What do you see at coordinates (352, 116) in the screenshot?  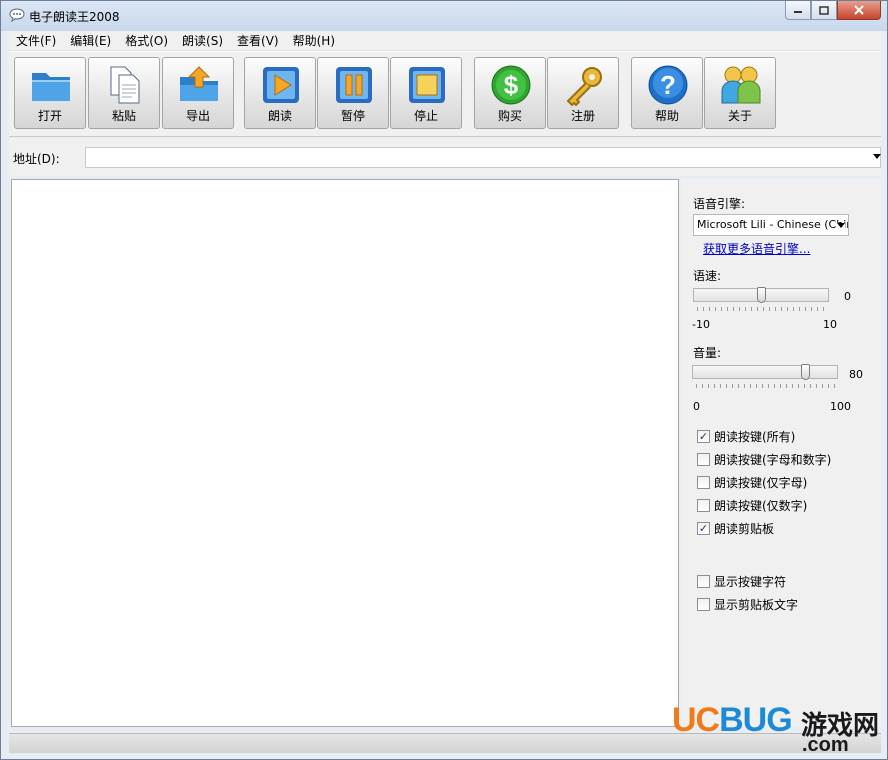 I see `pause-label: 暂停` at bounding box center [352, 116].